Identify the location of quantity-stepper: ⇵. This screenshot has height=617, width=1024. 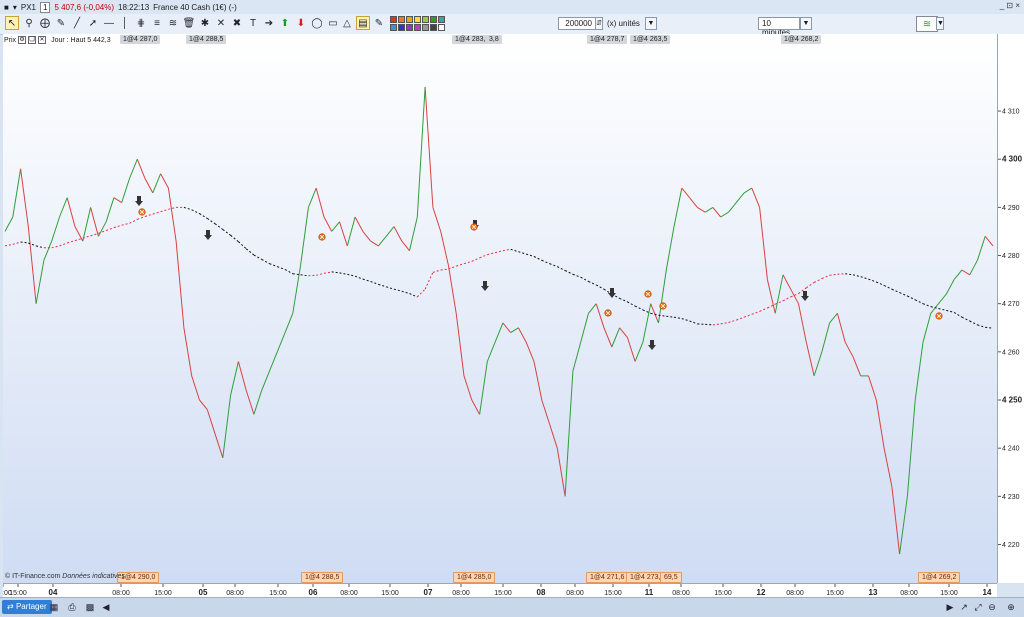
(599, 23).